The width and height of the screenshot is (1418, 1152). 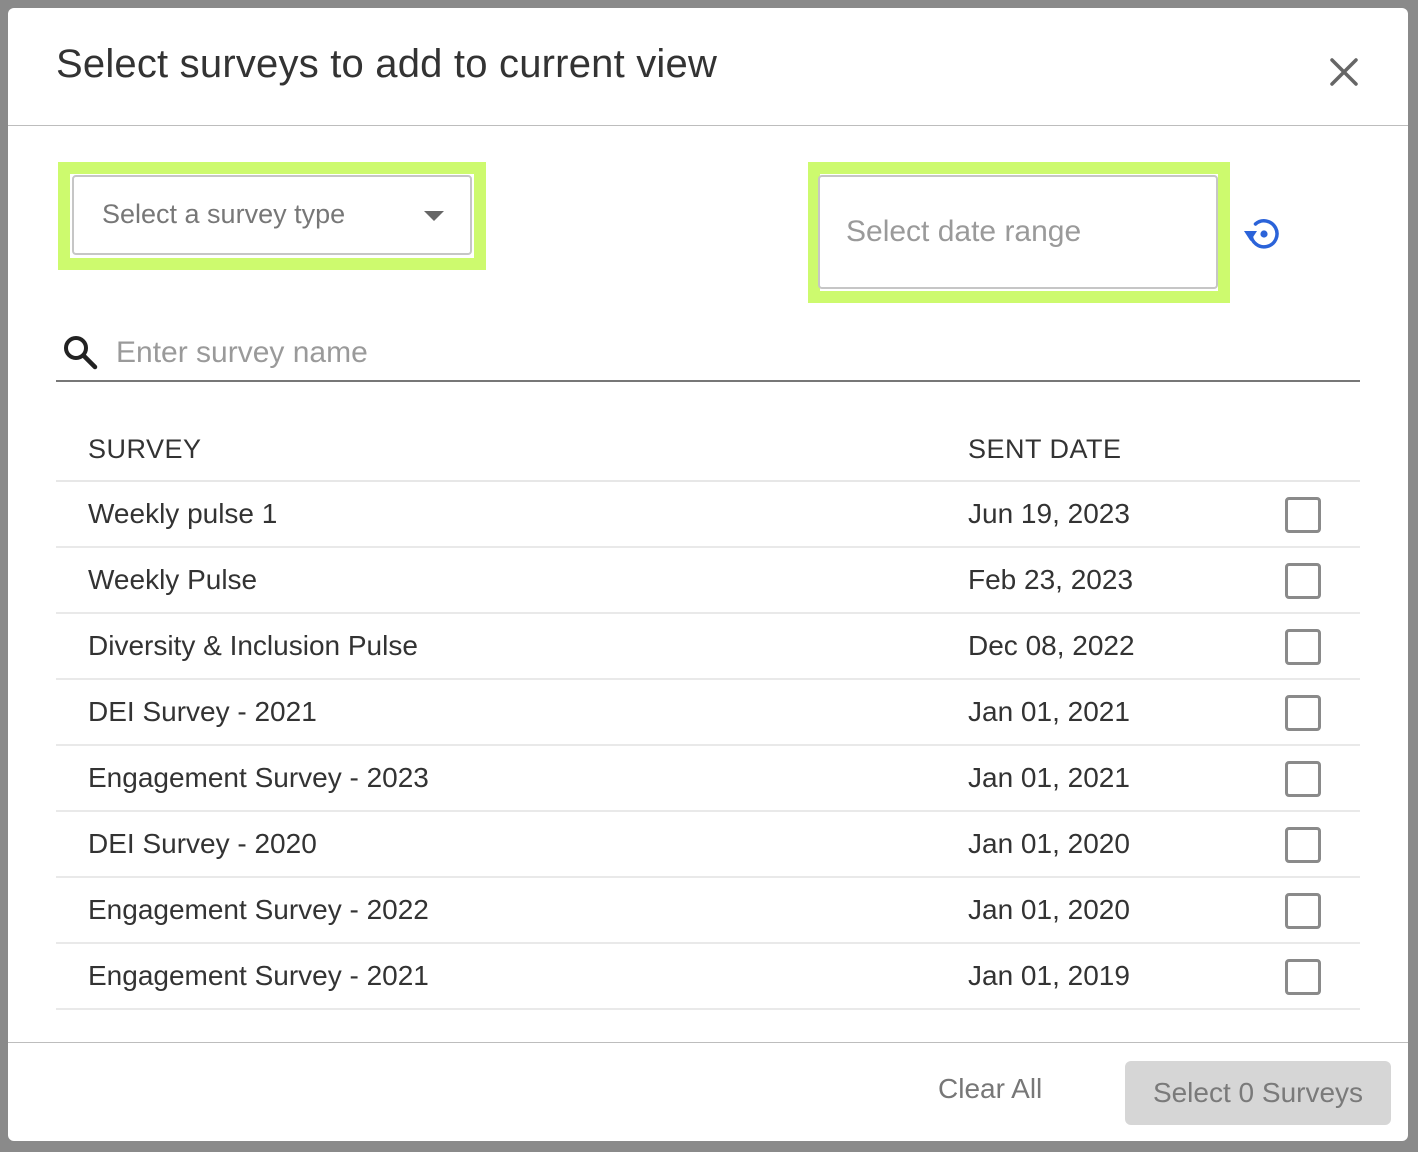 What do you see at coordinates (202, 843) in the screenshot?
I see `survey-name: DEI Survey - 2020` at bounding box center [202, 843].